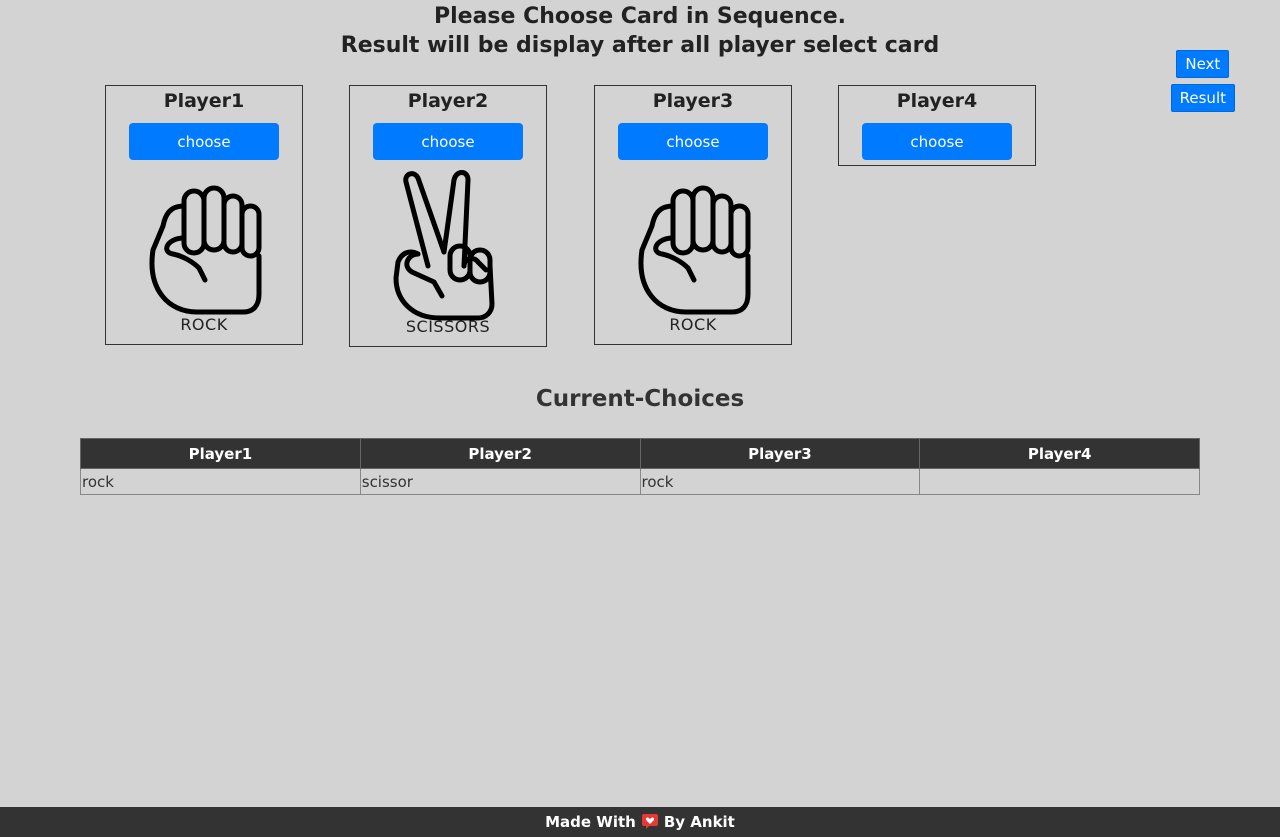 This screenshot has width=1280, height=837. Describe the element at coordinates (220, 453) in the screenshot. I see `column-header: Player1` at that location.